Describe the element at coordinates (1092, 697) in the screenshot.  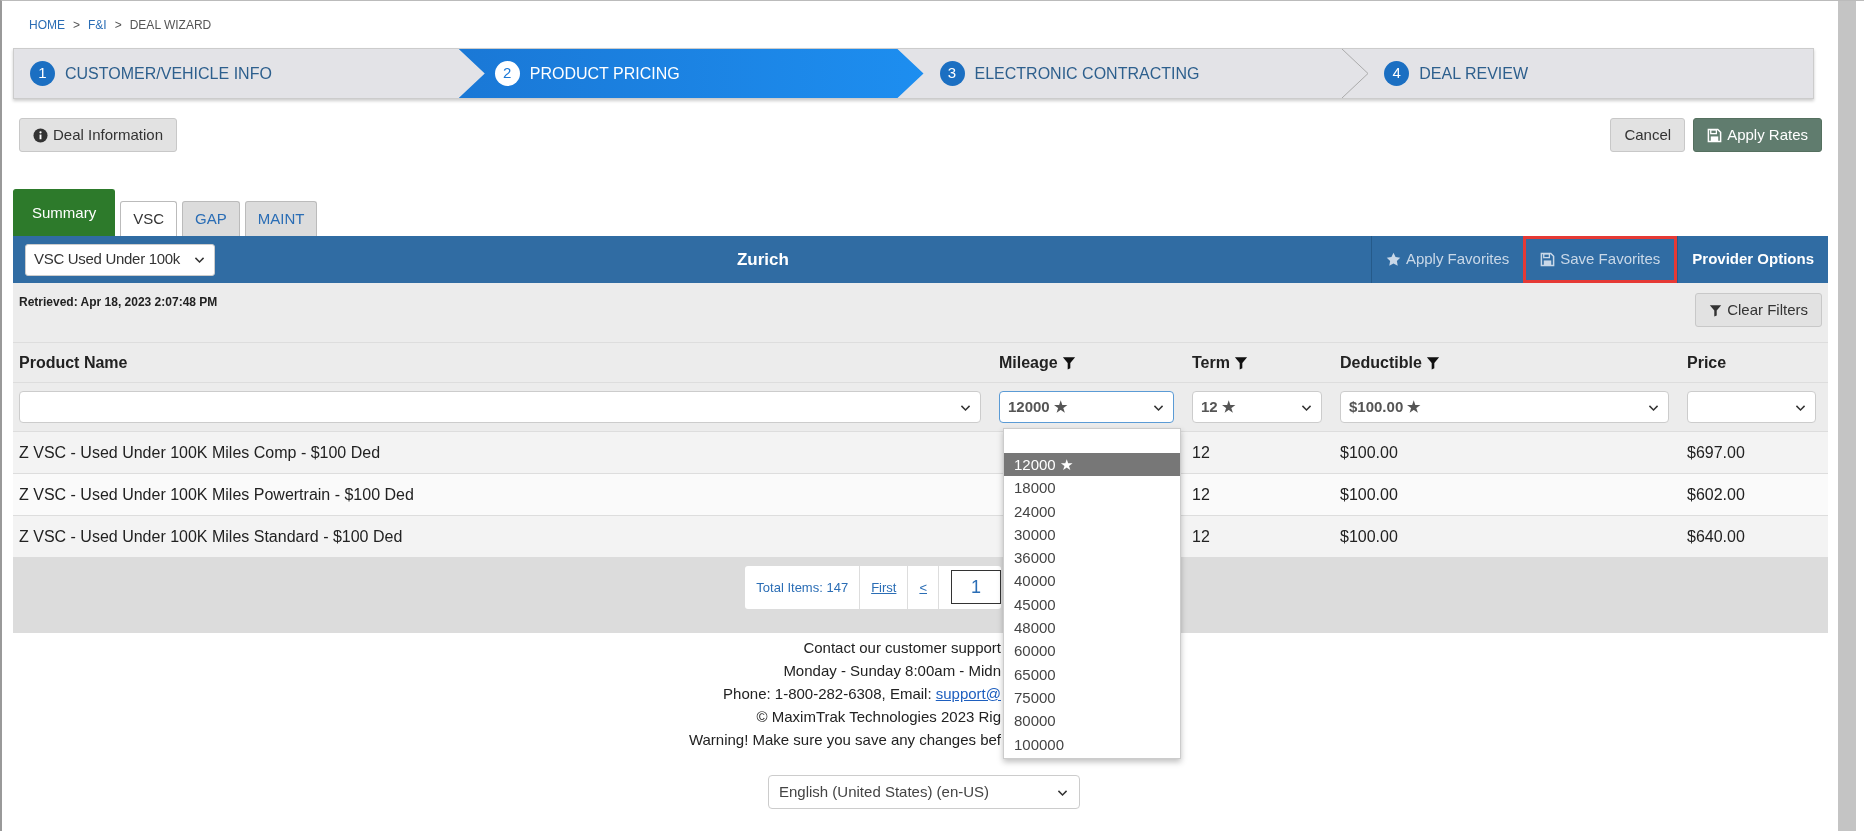
I see `dropdown-option: 75000` at that location.